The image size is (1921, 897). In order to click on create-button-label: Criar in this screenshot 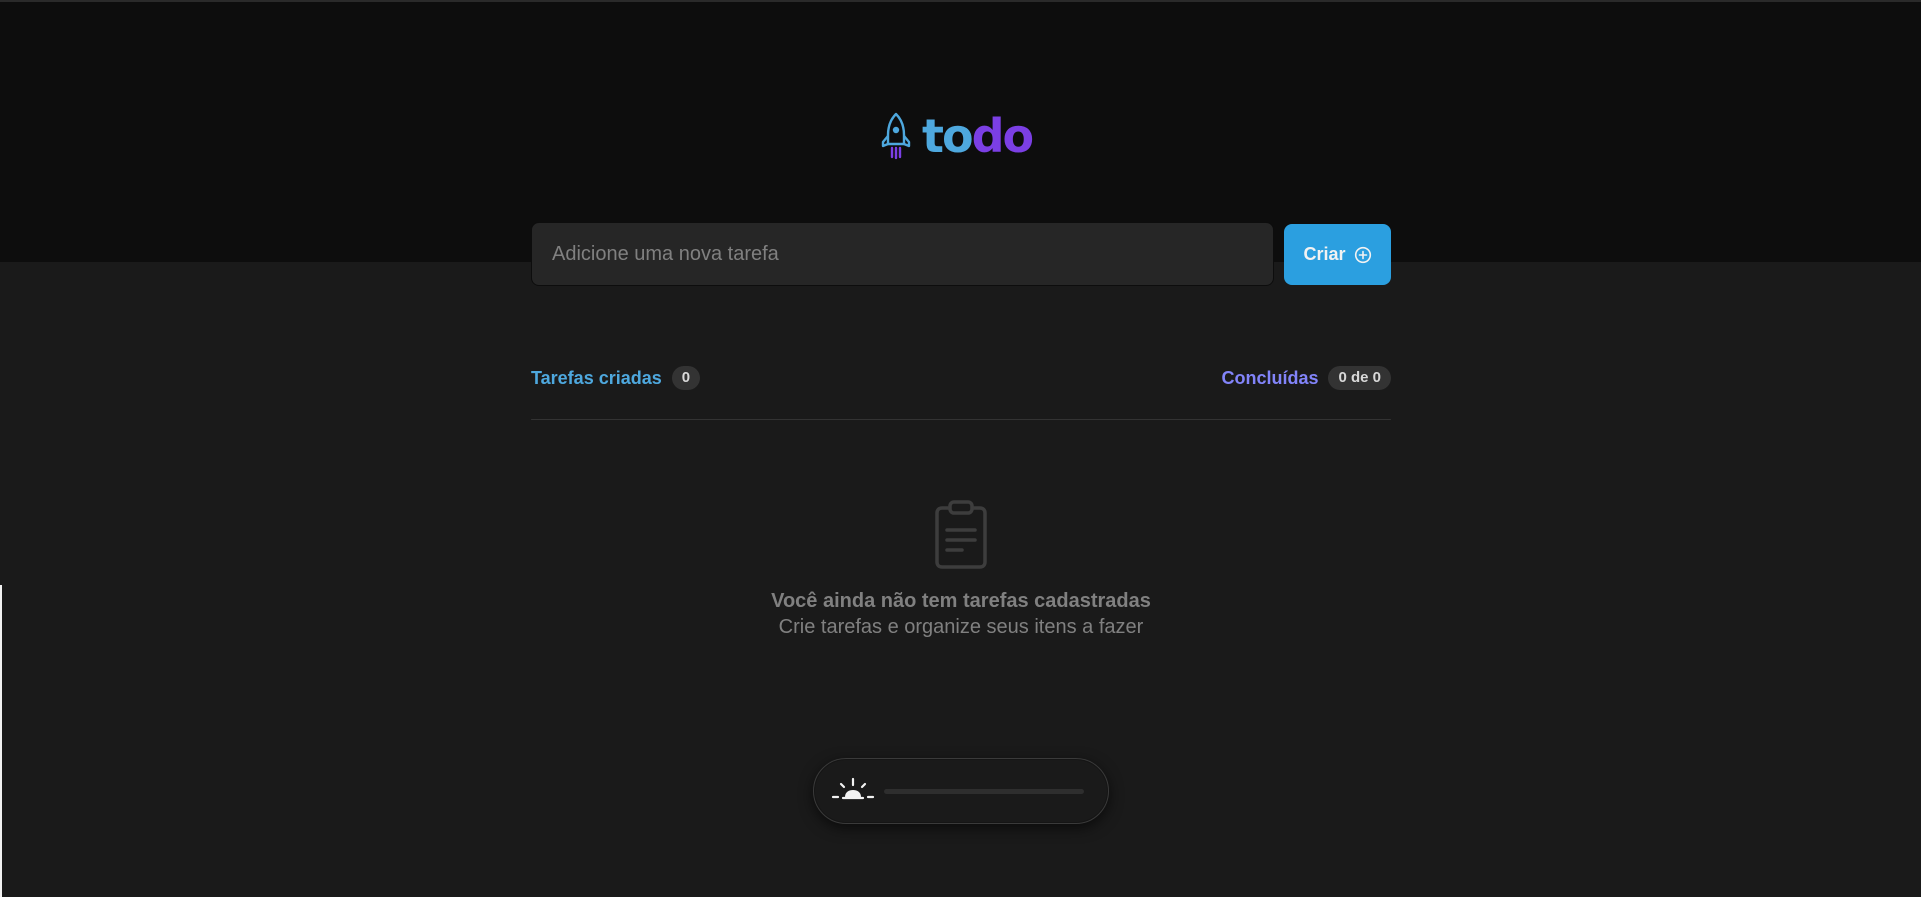, I will do `click(1324, 254)`.